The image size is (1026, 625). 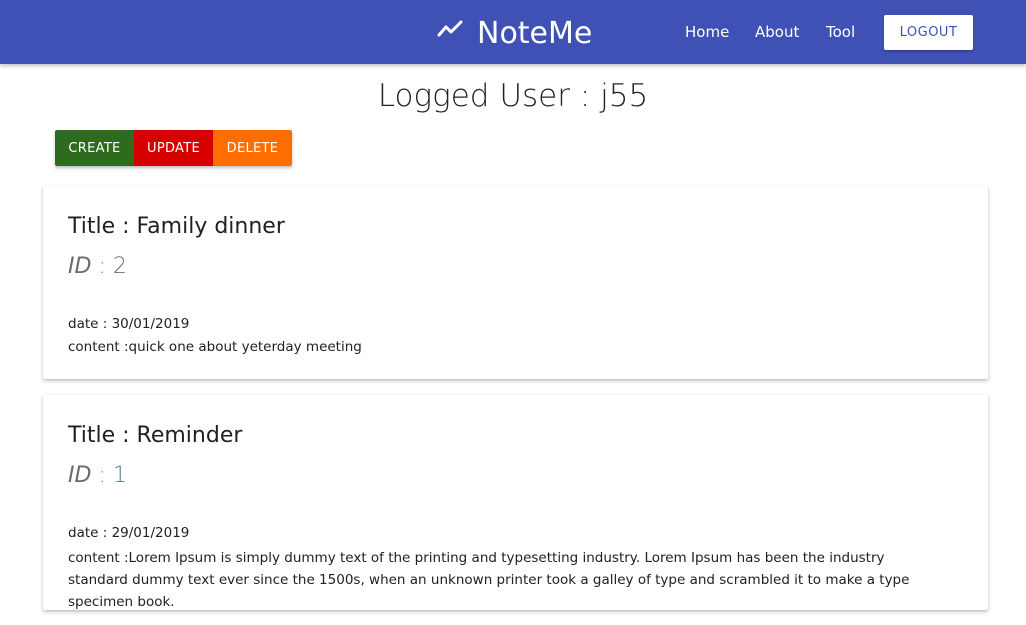 I want to click on top-navbar: NoteMe Home About Tool LOGOUT, so click(x=513, y=32).